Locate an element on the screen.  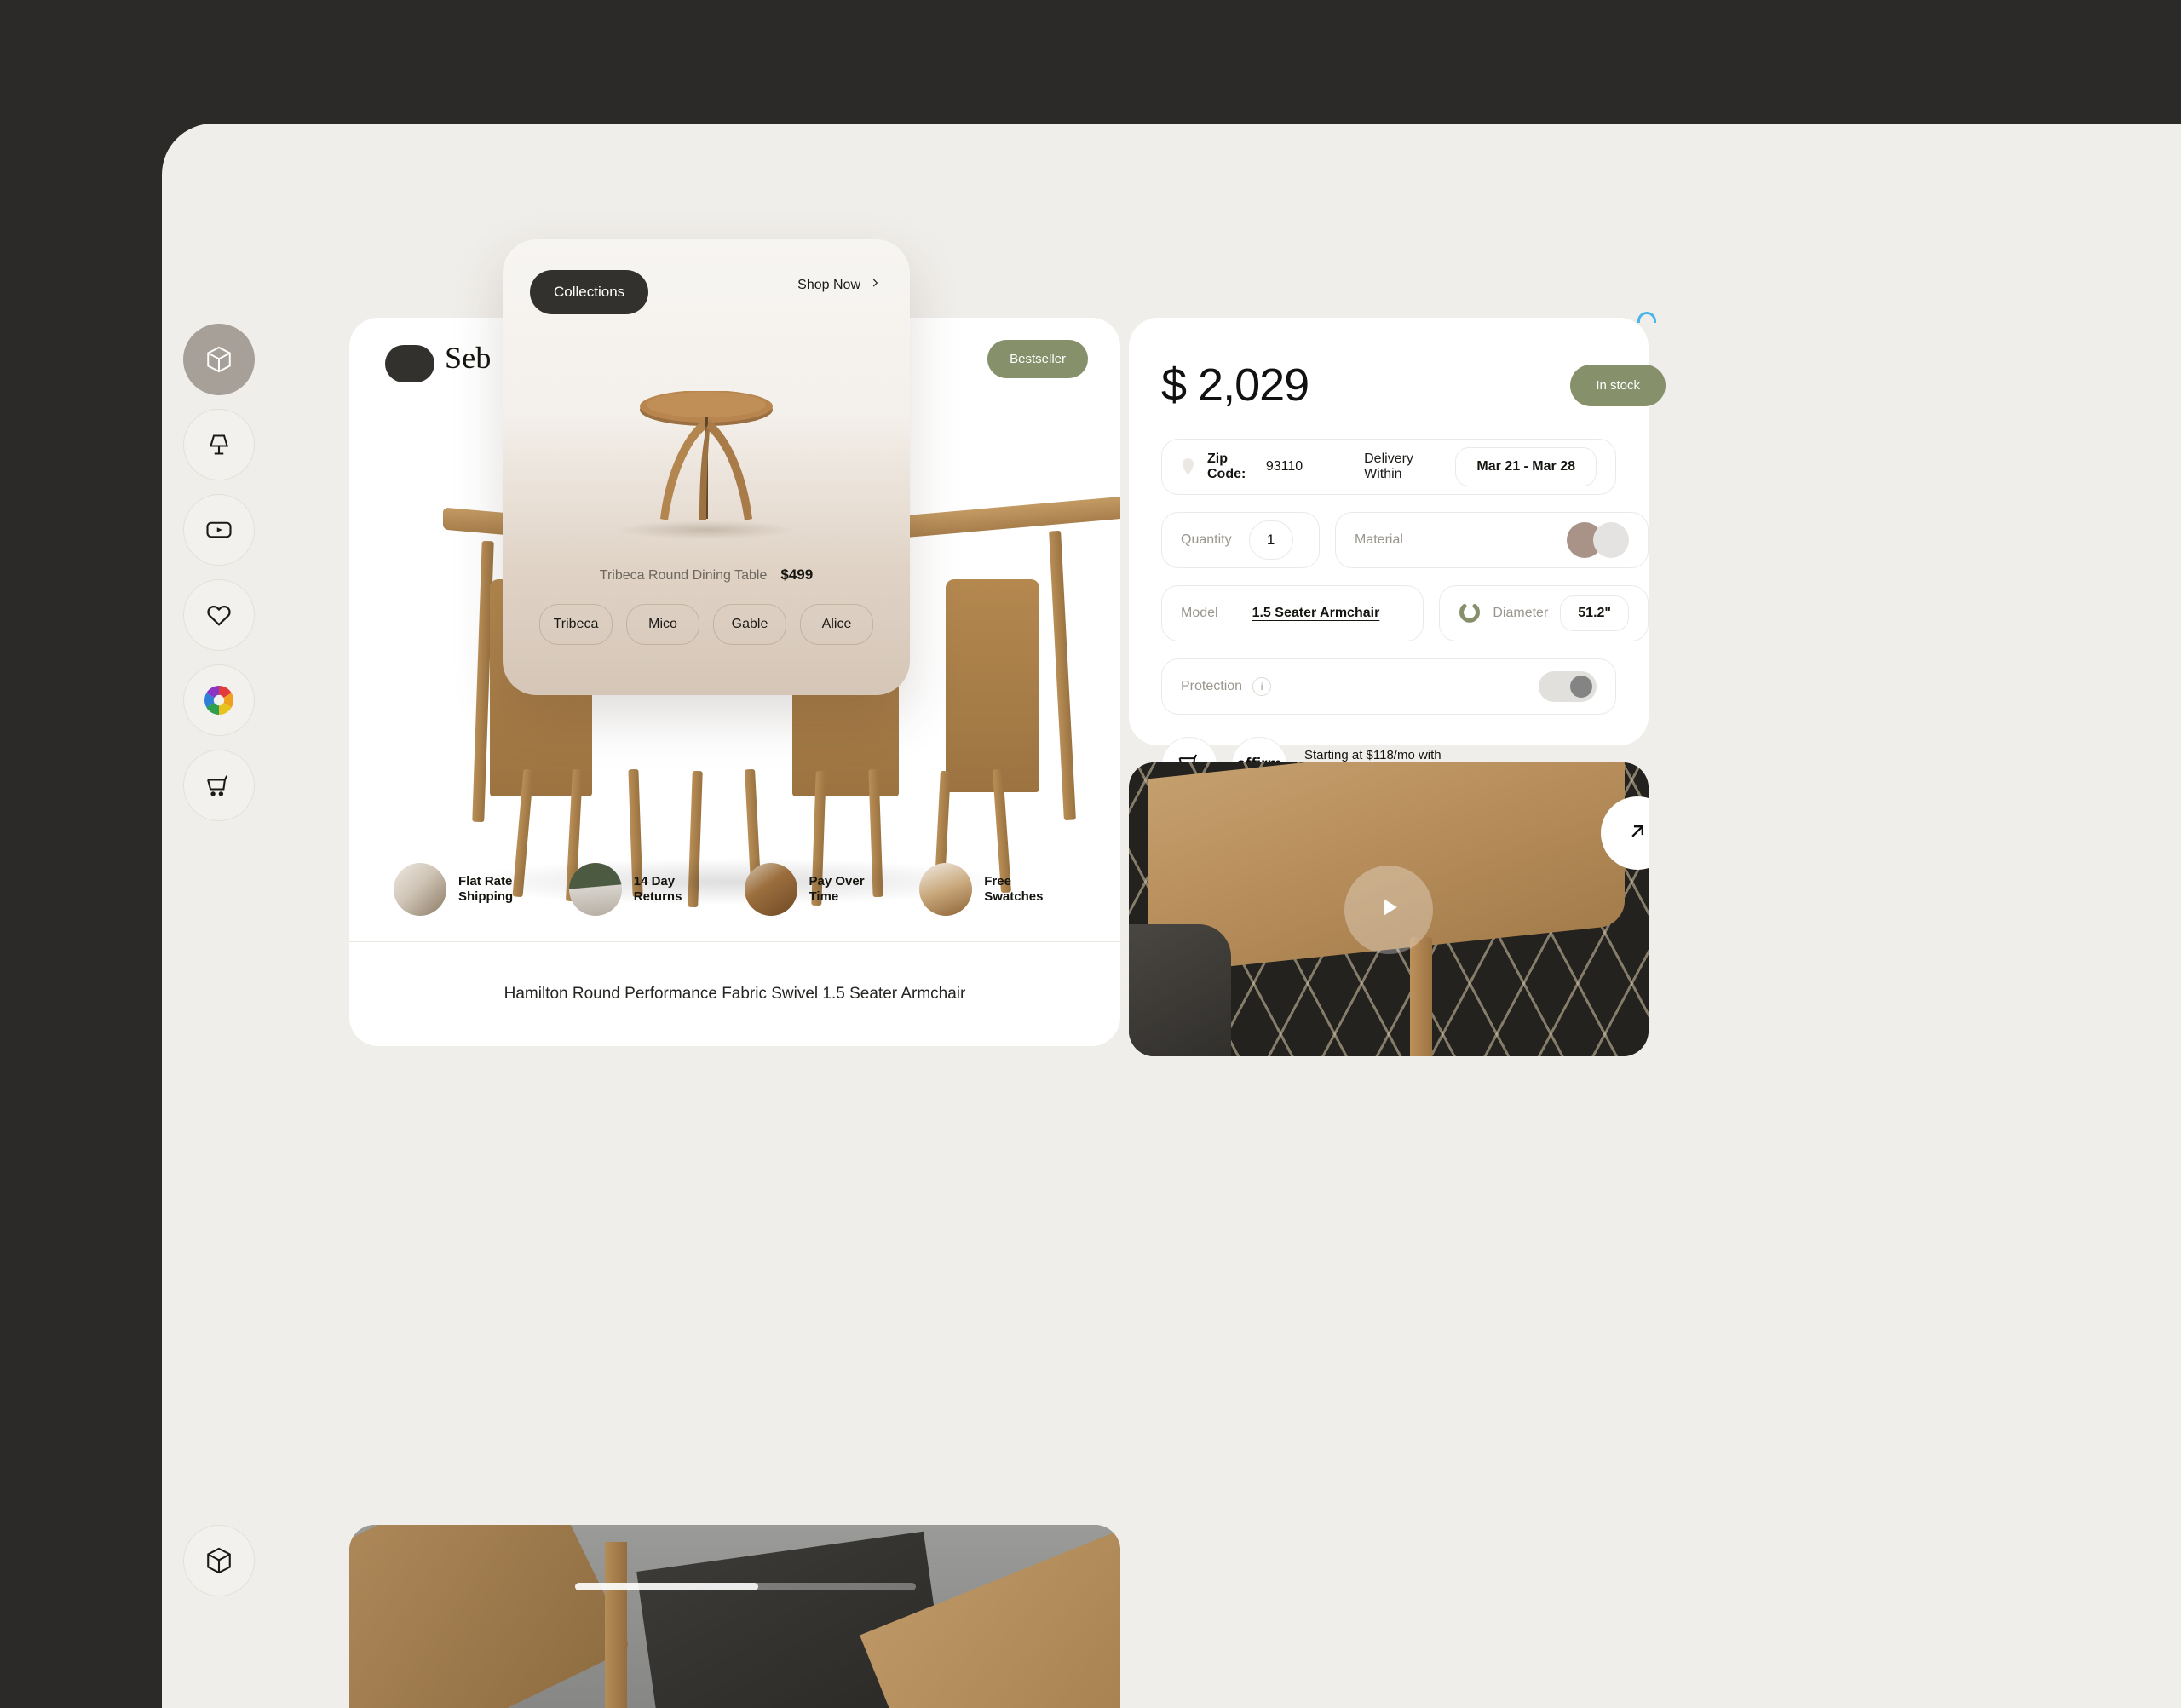
diameter-label: Diameter is located at coordinates (1521, 613).